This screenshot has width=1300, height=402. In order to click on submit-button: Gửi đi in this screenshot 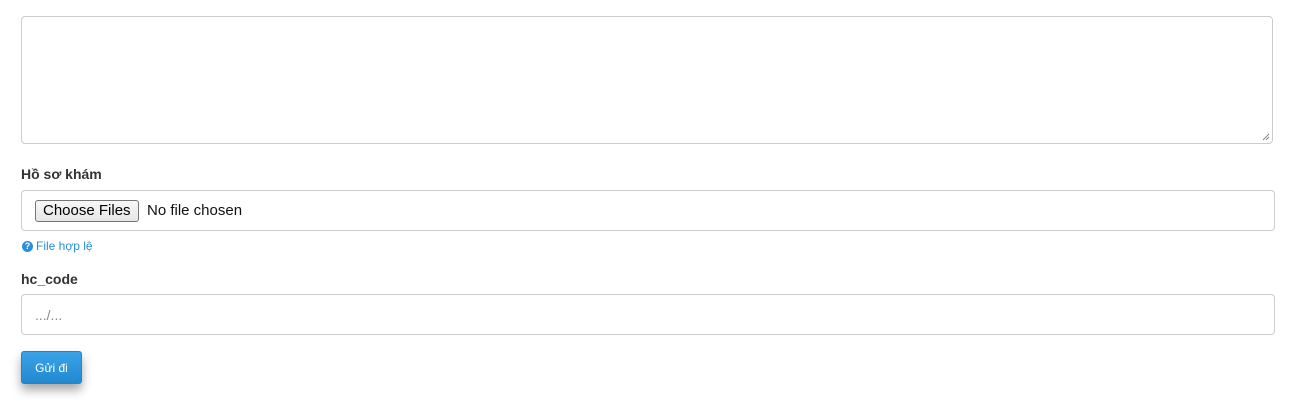, I will do `click(51, 367)`.